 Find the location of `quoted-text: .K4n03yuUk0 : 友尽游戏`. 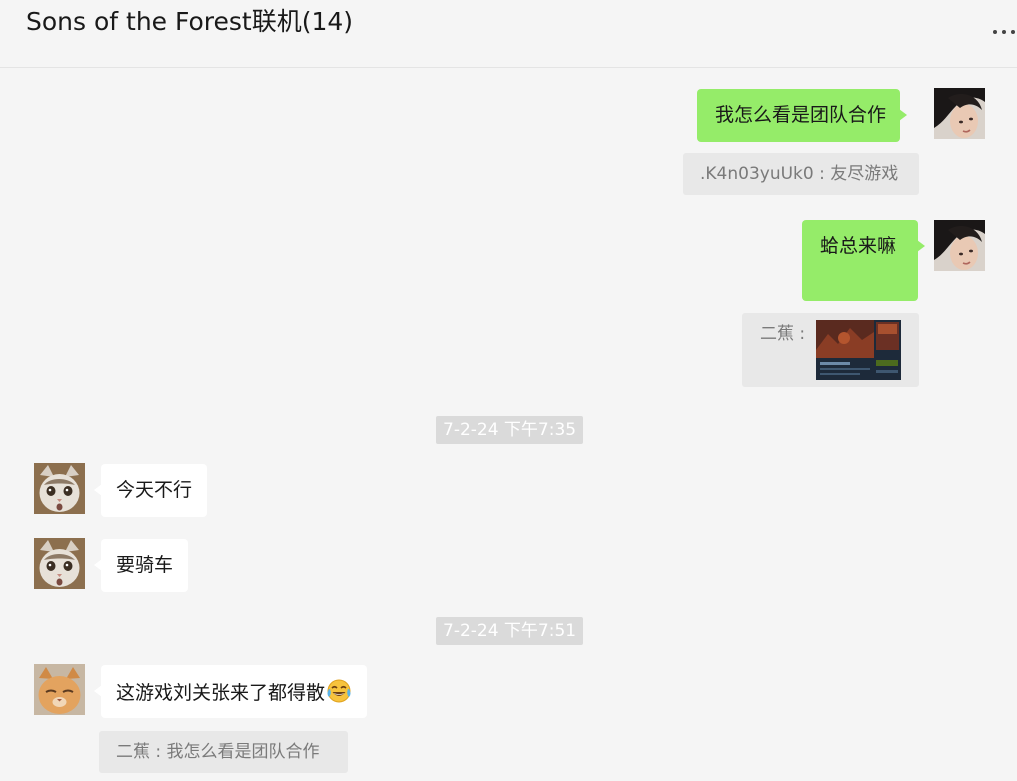

quoted-text: .K4n03yuUk0 : 友尽游戏 is located at coordinates (799, 174).